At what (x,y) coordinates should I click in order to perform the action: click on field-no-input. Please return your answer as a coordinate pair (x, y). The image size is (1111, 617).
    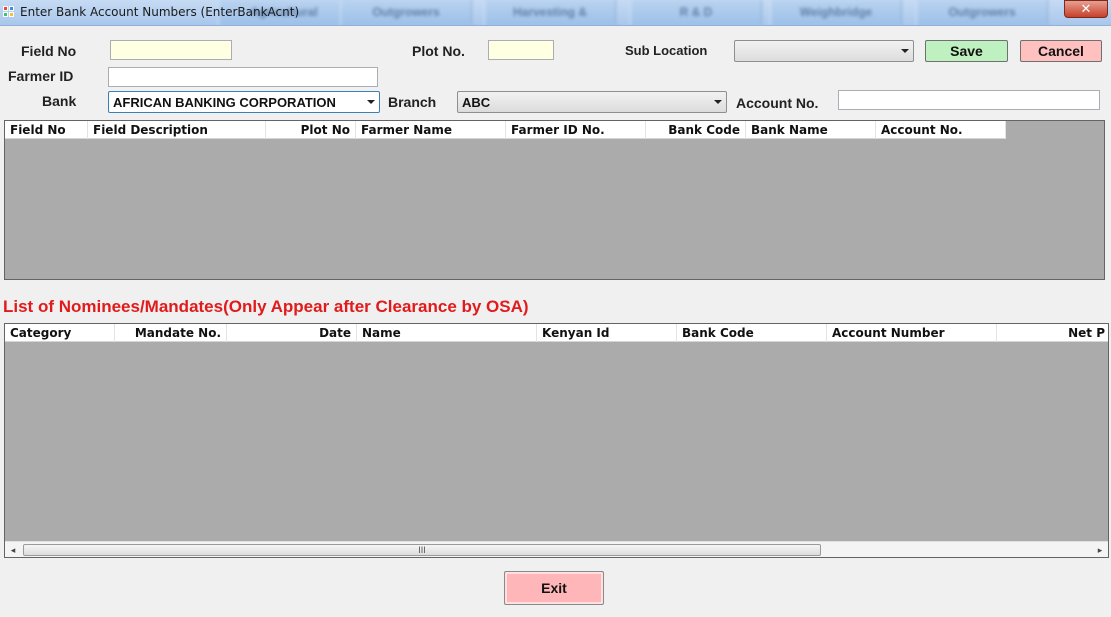
    Looking at the image, I should click on (171, 50).